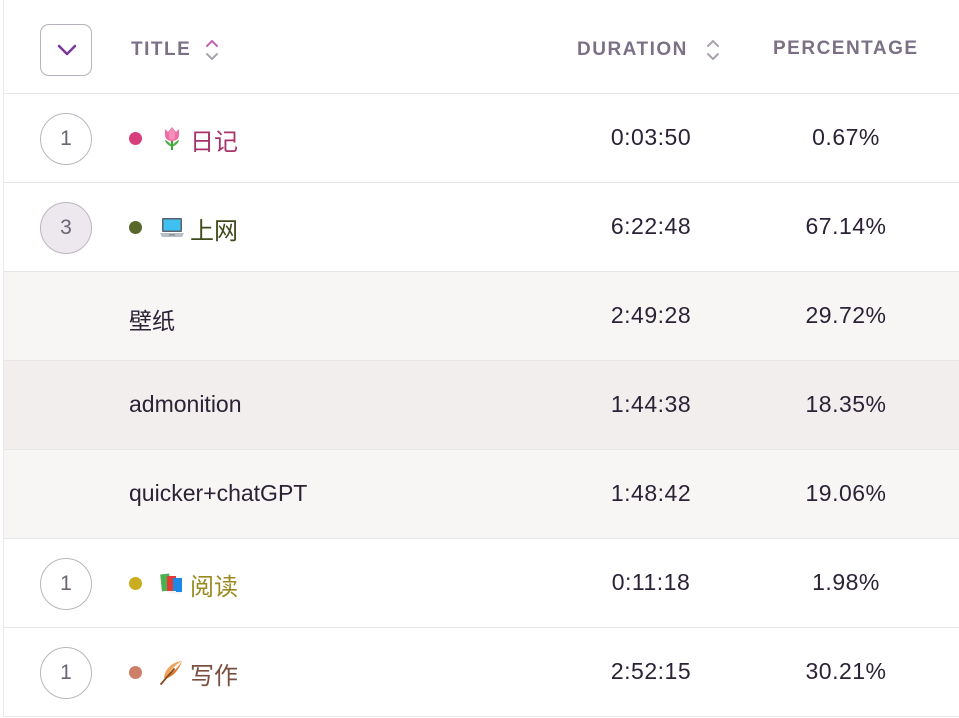  Describe the element at coordinates (651, 137) in the screenshot. I see `duration-value: 0:03:50` at that location.